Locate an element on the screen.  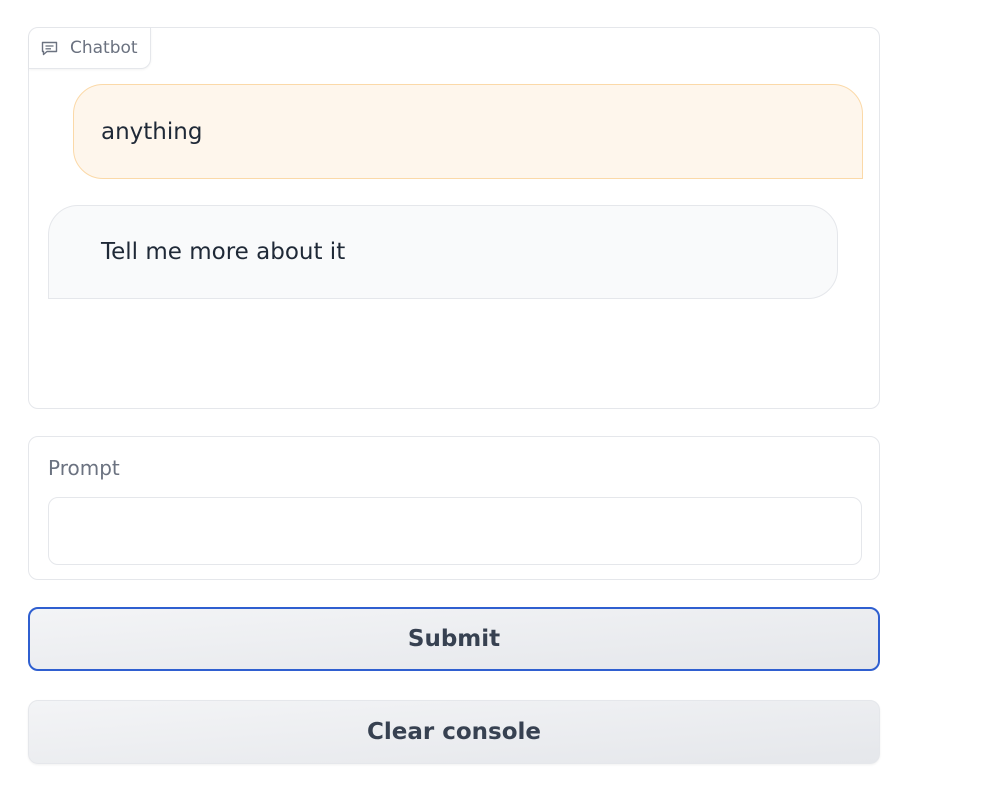
user-message: anything is located at coordinates (468, 131).